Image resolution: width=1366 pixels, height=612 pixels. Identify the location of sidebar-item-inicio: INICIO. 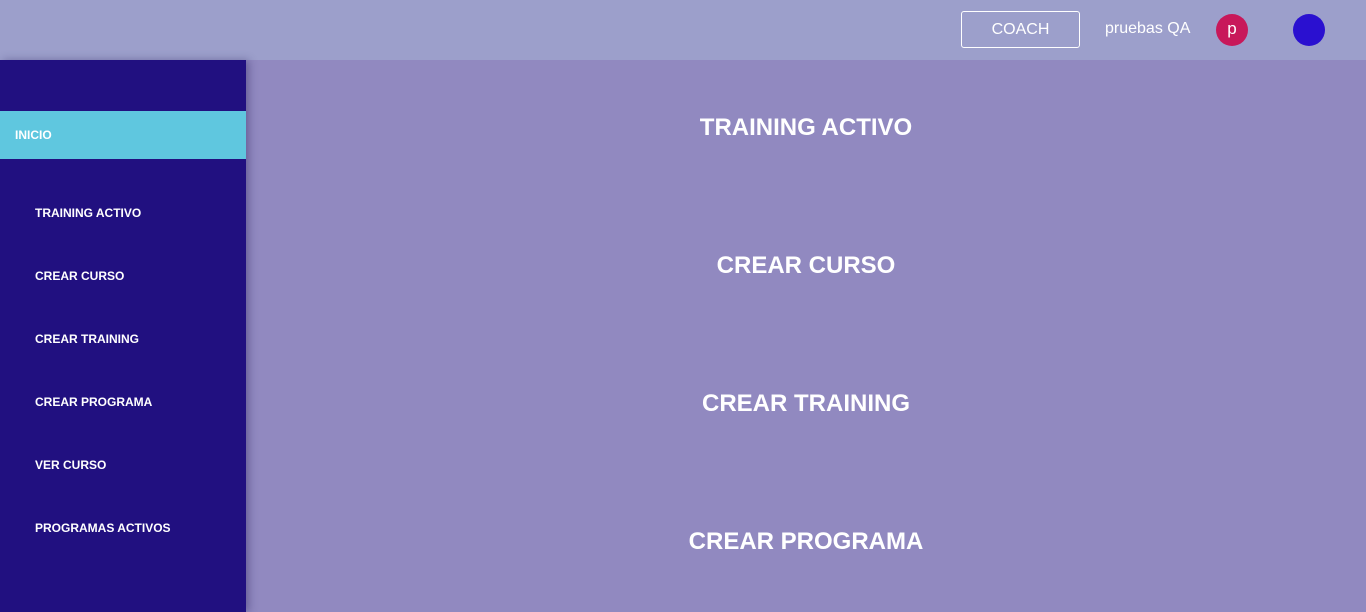
(123, 135).